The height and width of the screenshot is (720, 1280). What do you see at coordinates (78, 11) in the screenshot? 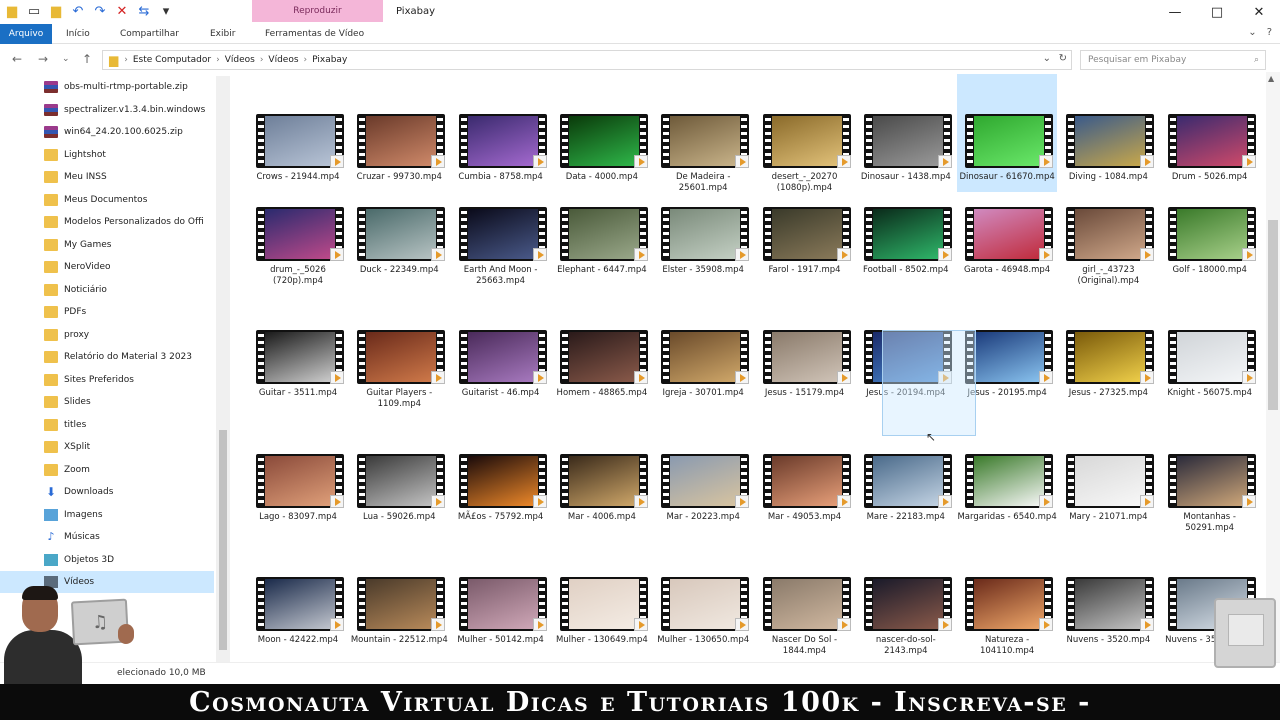
I see `undo-icon: ↶` at bounding box center [78, 11].